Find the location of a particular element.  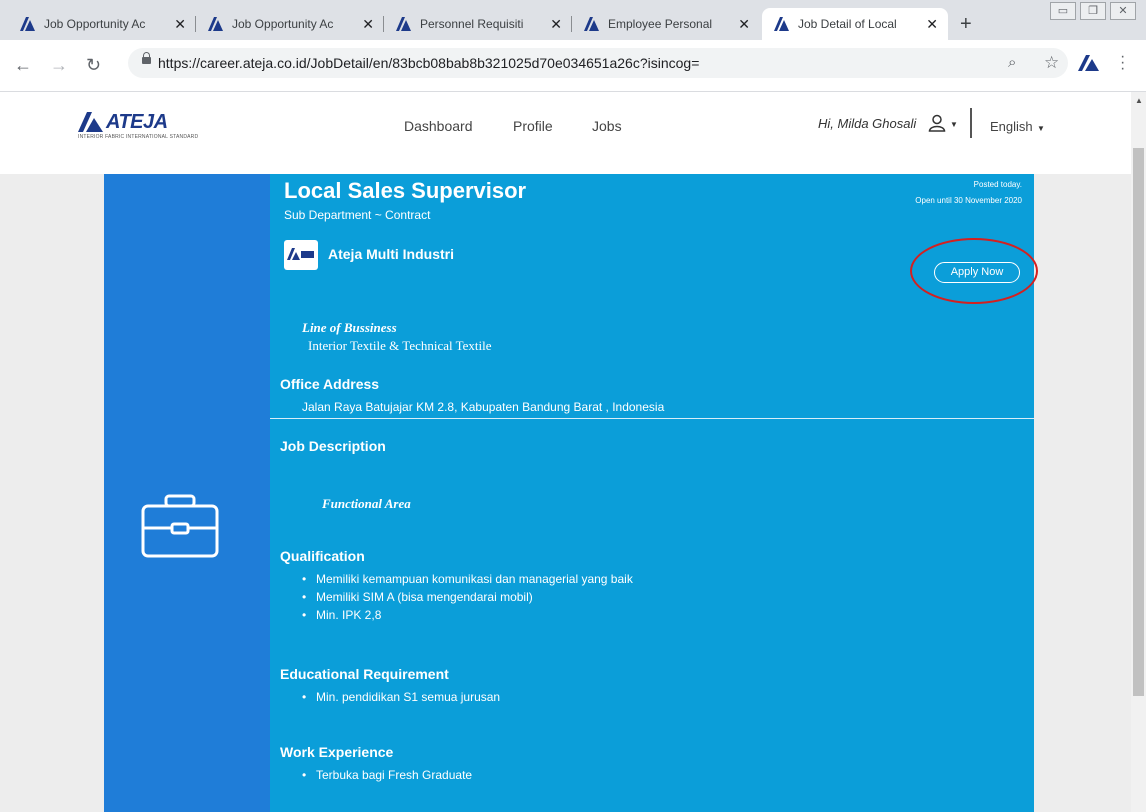

tab-title: Personnel Requisiti is located at coordinates (472, 24).